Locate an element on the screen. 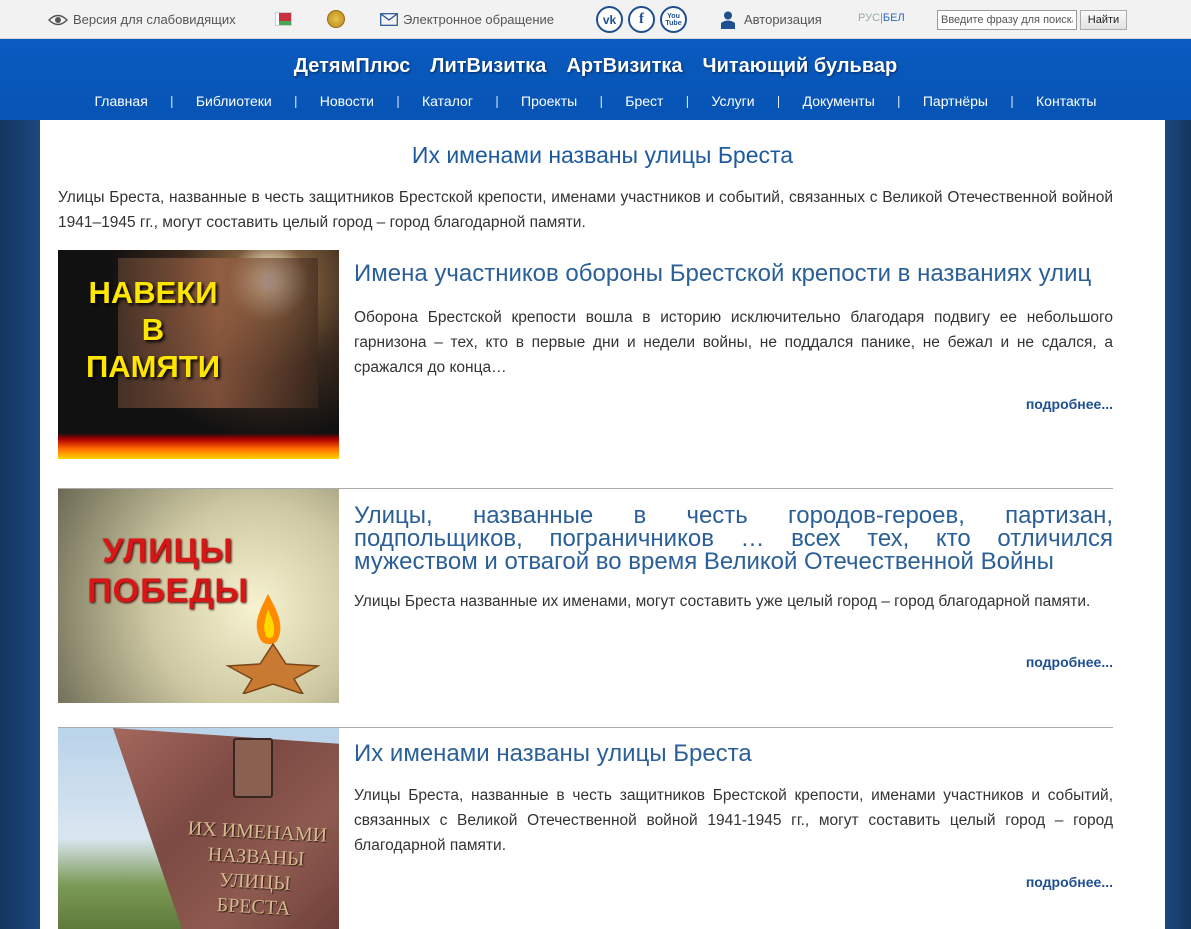 The width and height of the screenshot is (1191, 929). article-image: УЛИЦЫ ПОБЕДЫ is located at coordinates (198, 596).